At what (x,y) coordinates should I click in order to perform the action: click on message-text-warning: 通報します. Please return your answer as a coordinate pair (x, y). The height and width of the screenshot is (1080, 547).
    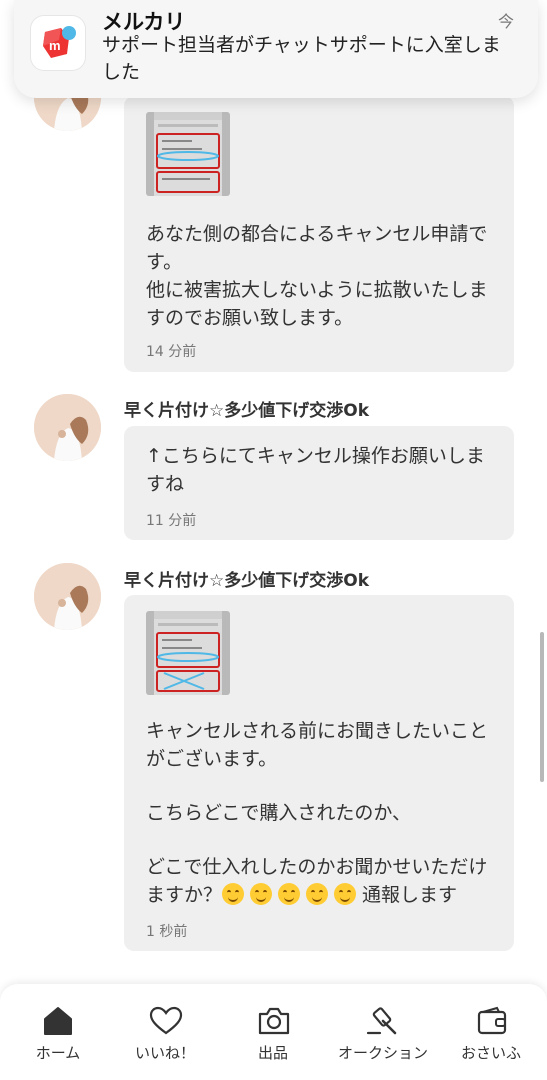
    Looking at the image, I should click on (410, 895).